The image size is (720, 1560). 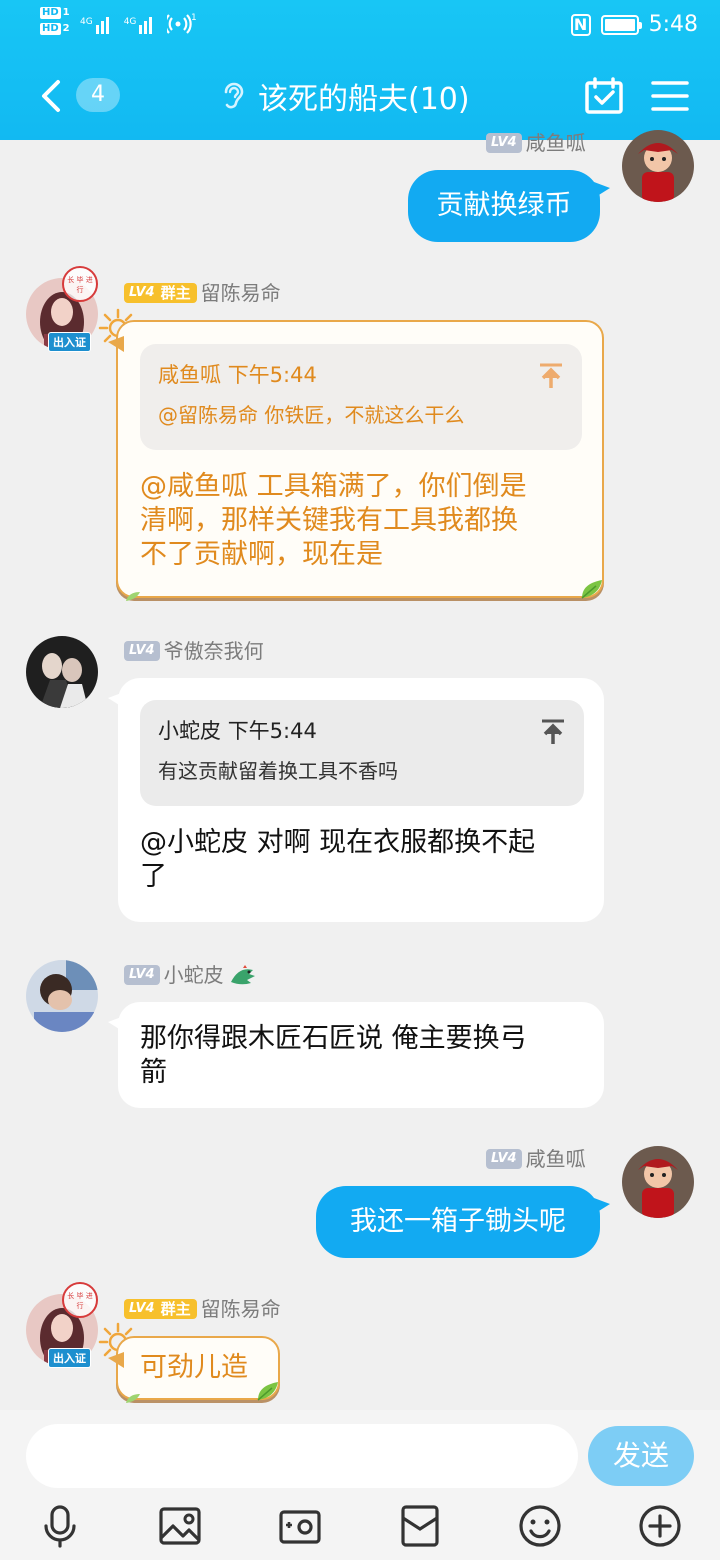 I want to click on send-button: 发送, so click(x=641, y=1456).